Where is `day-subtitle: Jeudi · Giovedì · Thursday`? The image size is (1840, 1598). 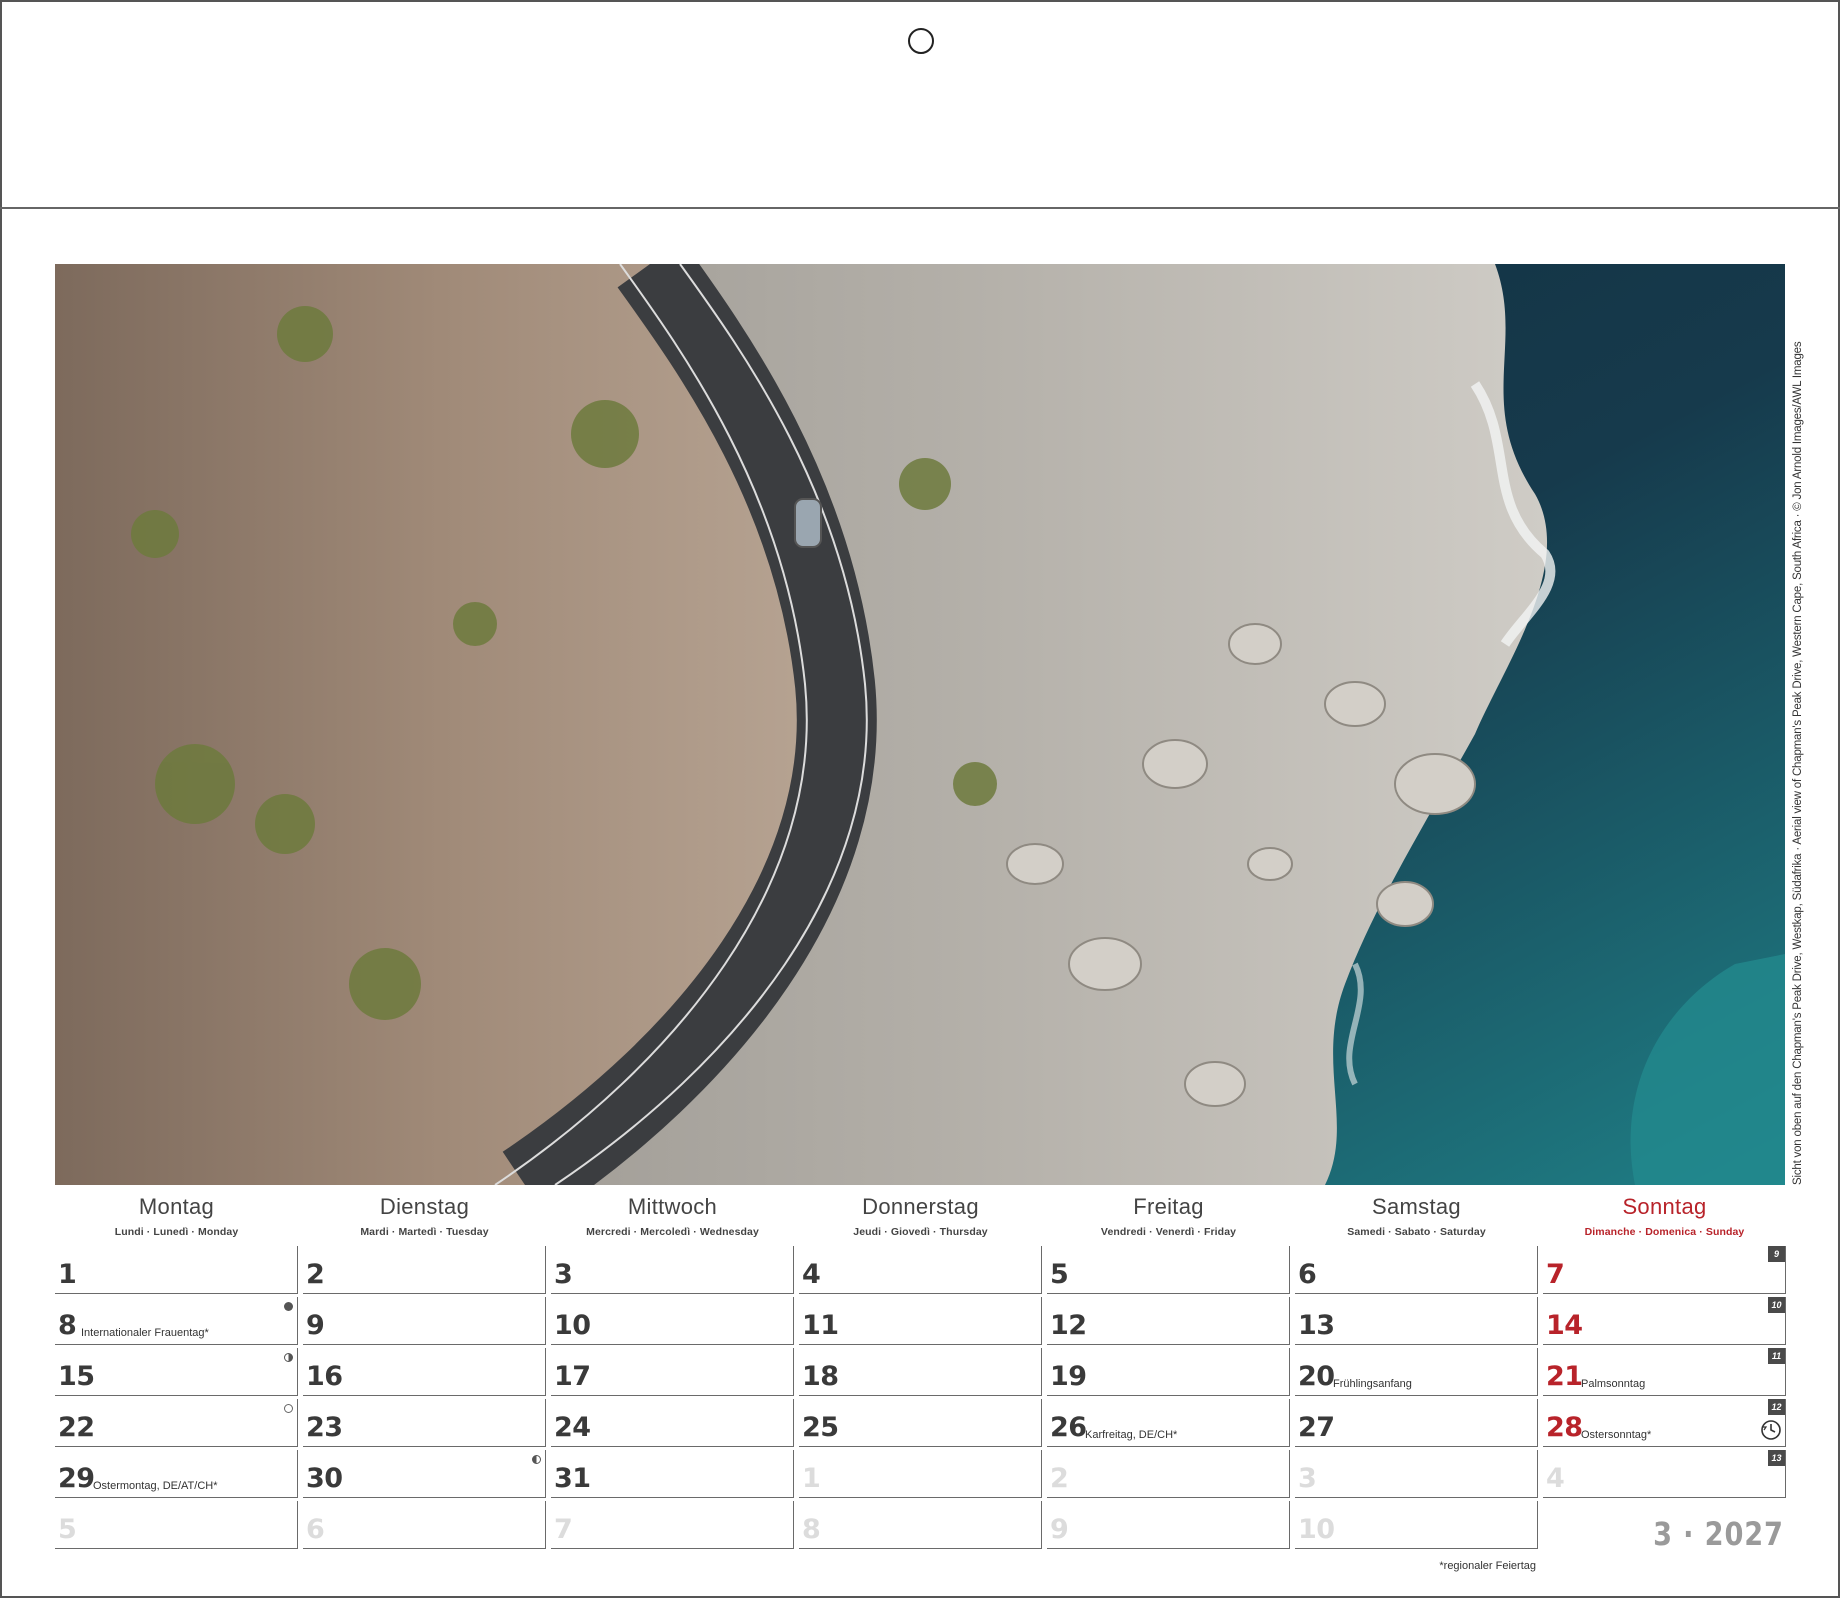
day-subtitle: Jeudi · Giovedì · Thursday is located at coordinates (920, 1232).